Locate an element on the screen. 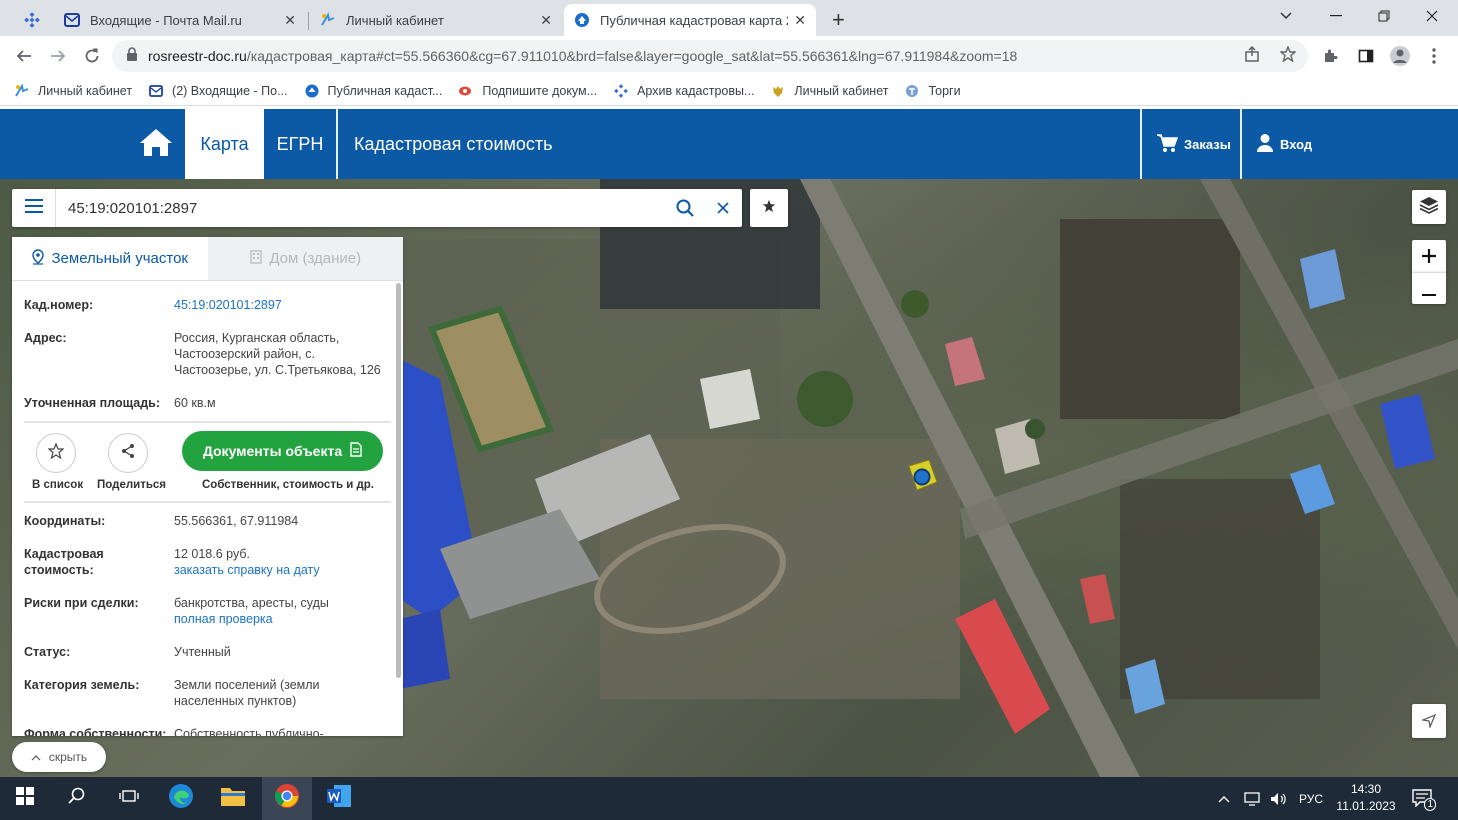 This screenshot has height=820, width=1458. layers-button is located at coordinates (1429, 207).